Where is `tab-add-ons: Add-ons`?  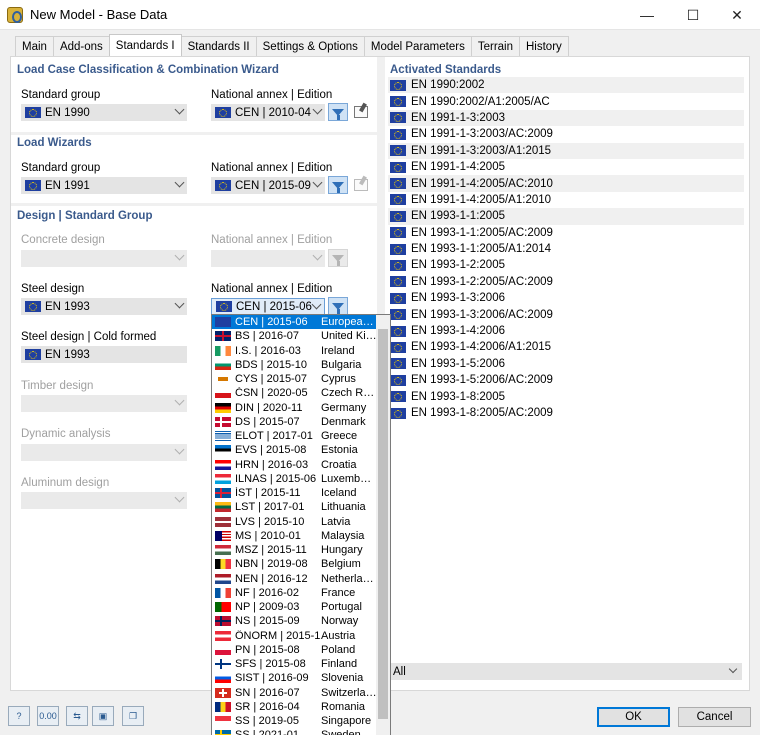 tab-add-ons: Add-ons is located at coordinates (81, 46).